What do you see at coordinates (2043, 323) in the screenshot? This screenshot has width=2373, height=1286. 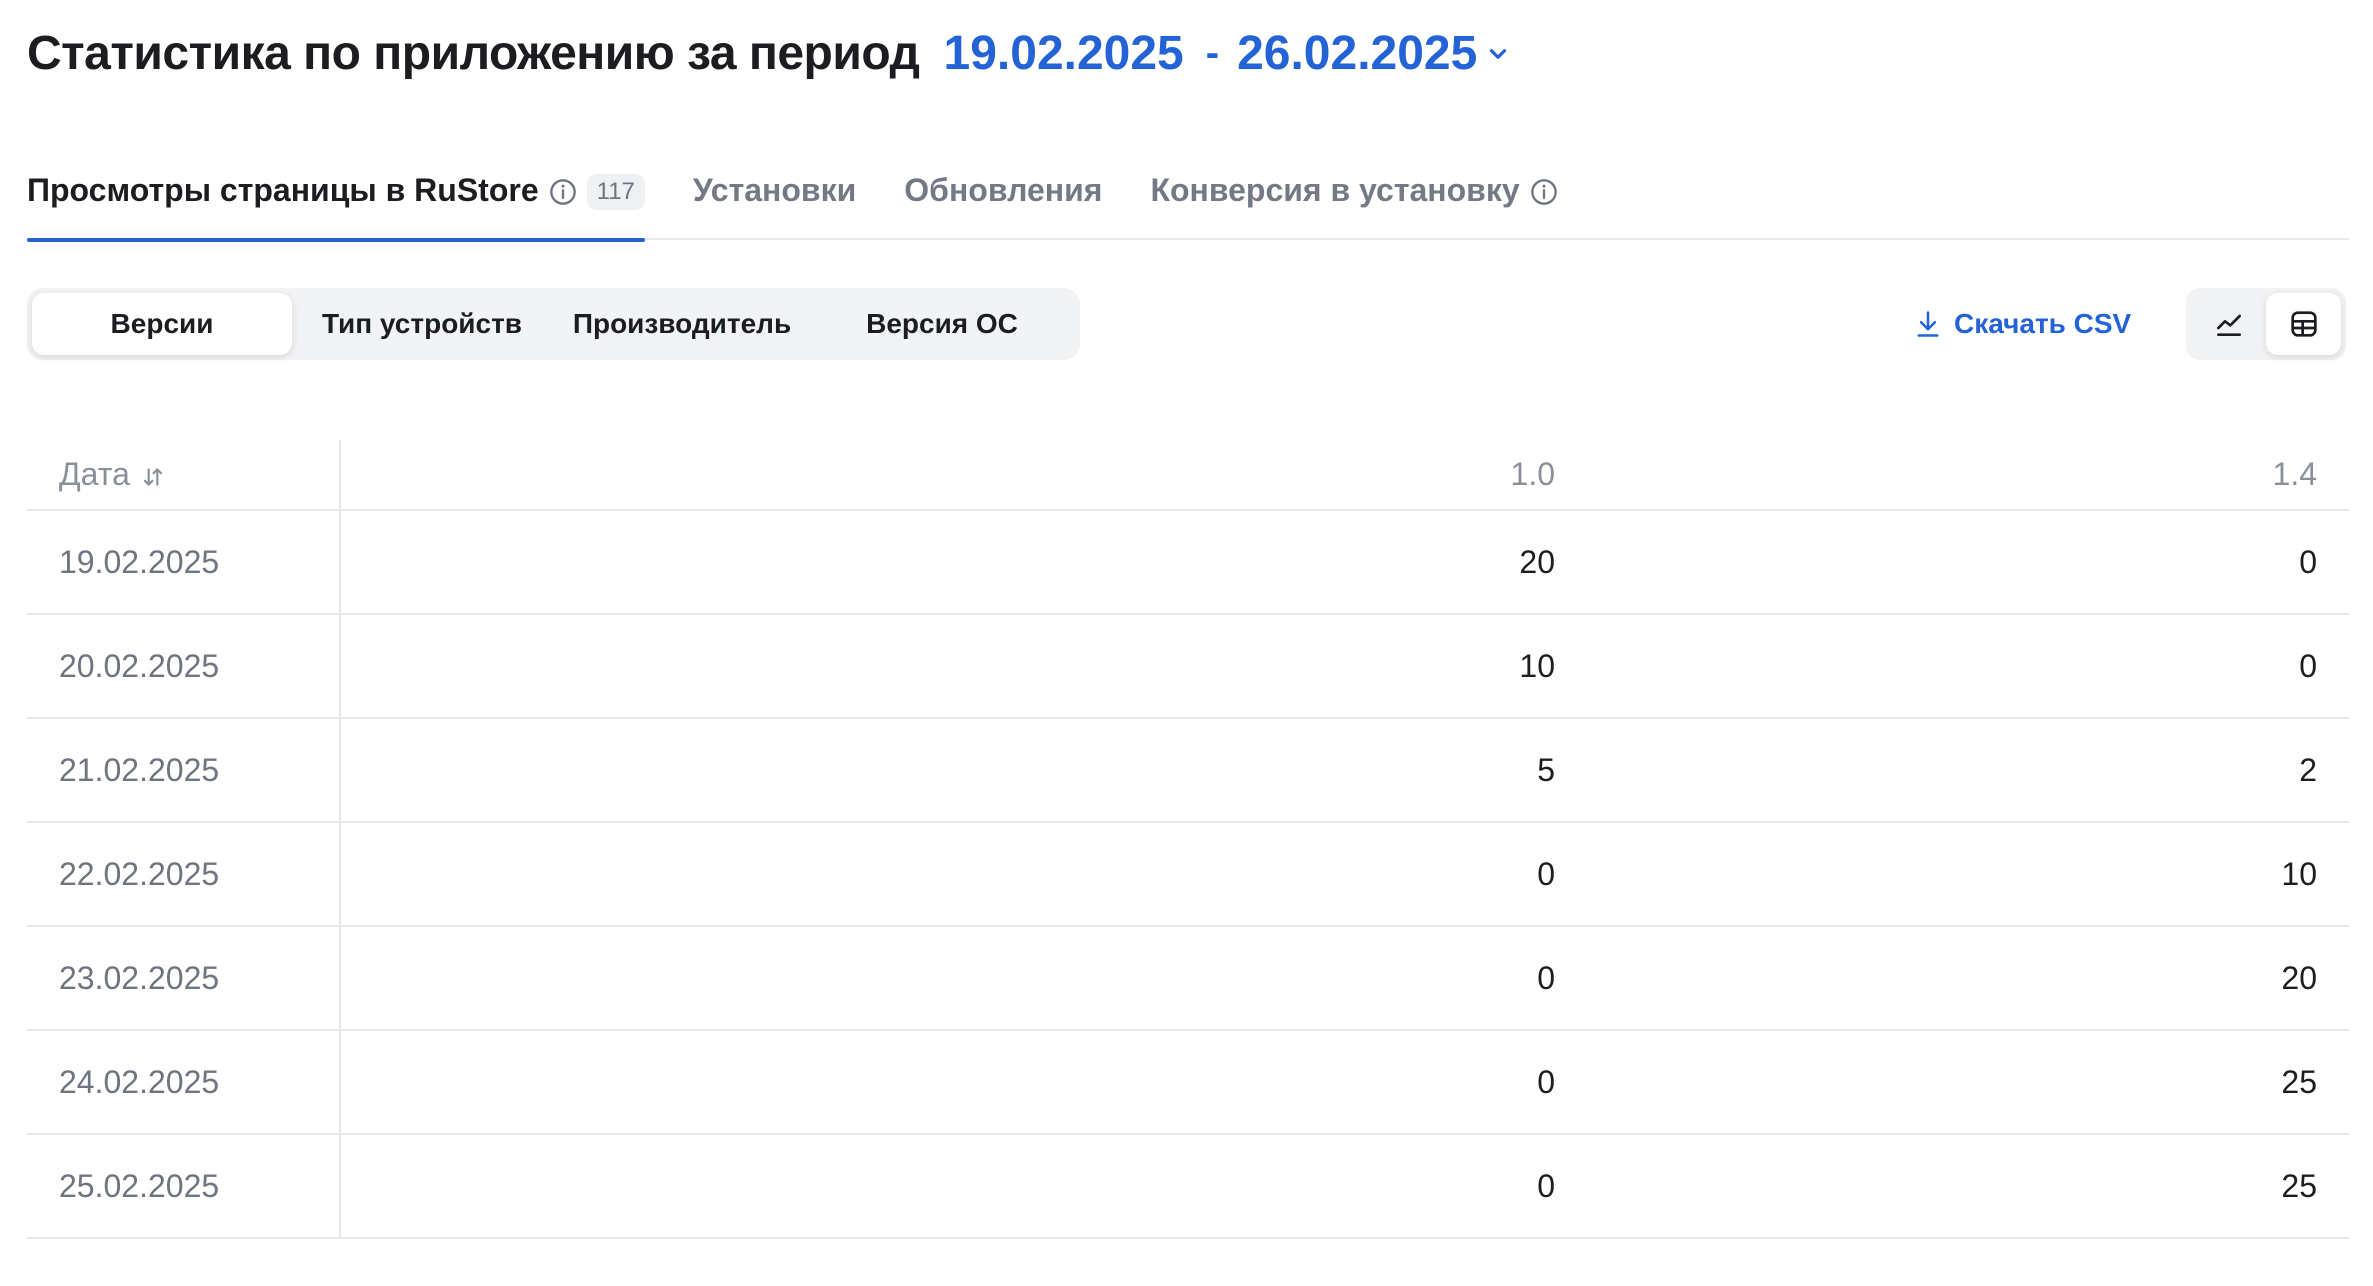 I see `download-csv-label: Скачать CSV` at bounding box center [2043, 323].